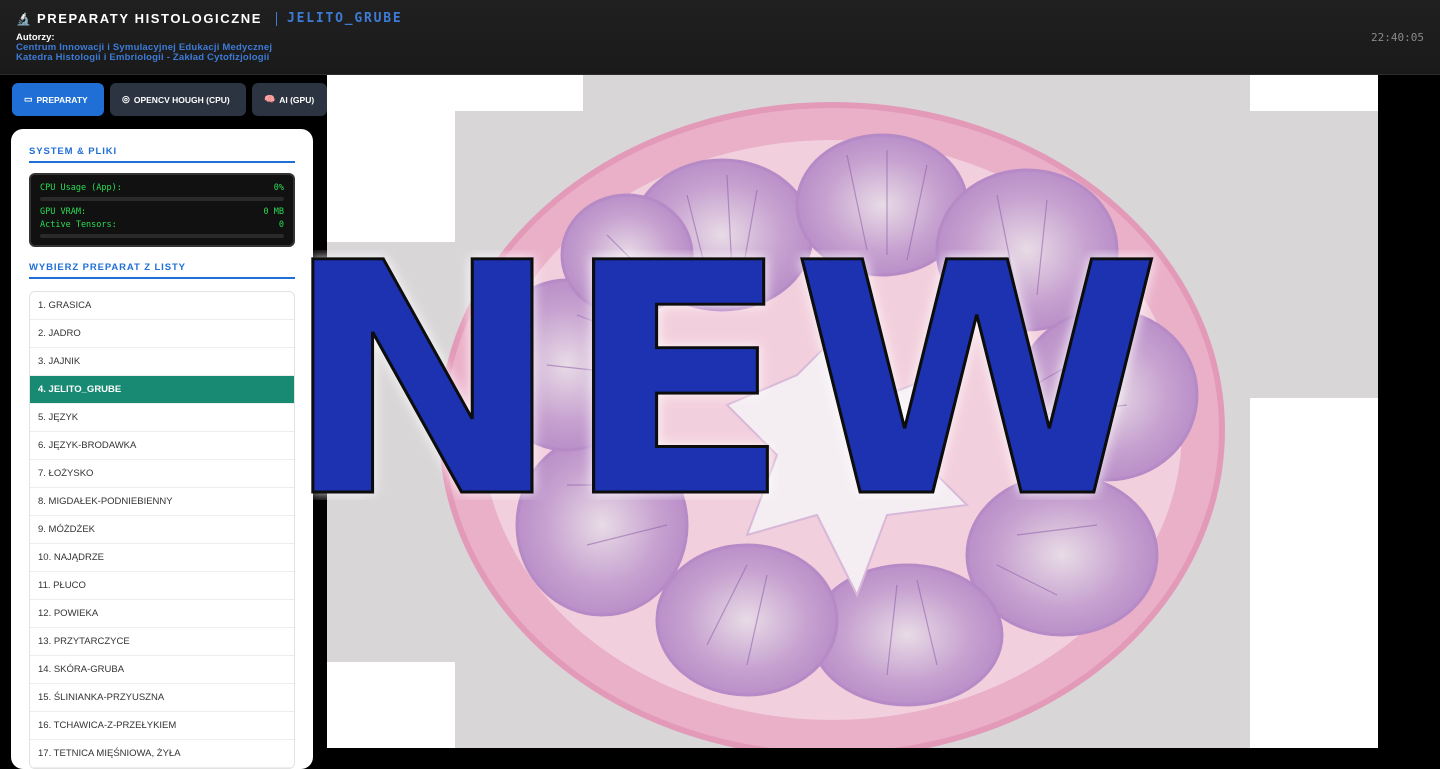 The image size is (1440, 769). I want to click on gpu-vram-row: GPU VRAM: 0 MB, so click(162, 212).